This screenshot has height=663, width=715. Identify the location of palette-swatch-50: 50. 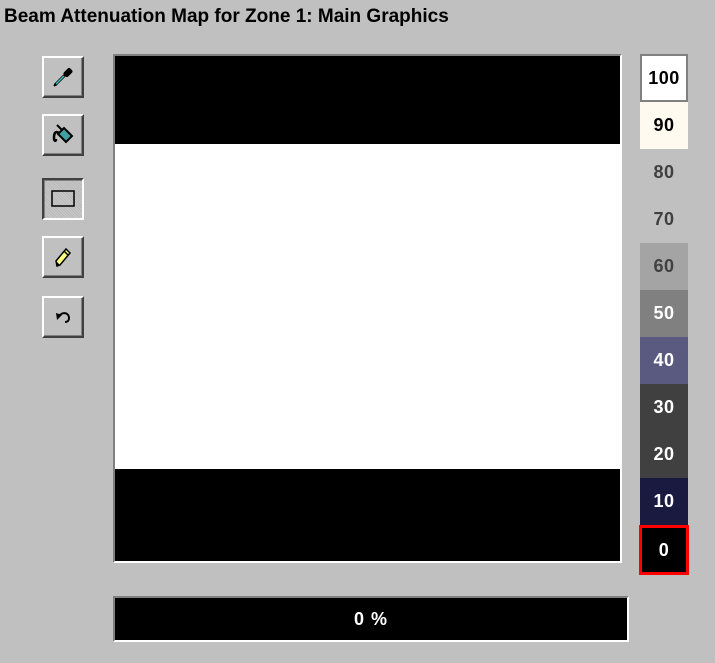
(664, 313).